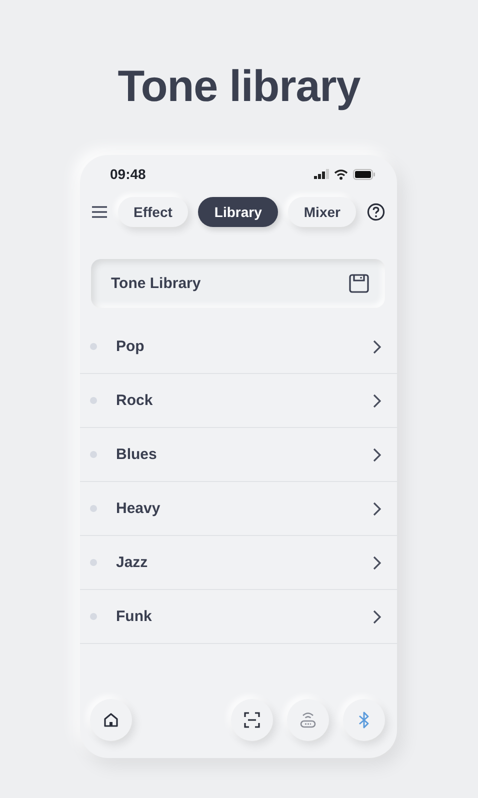 This screenshot has height=798, width=478. I want to click on signal-icon, so click(321, 174).